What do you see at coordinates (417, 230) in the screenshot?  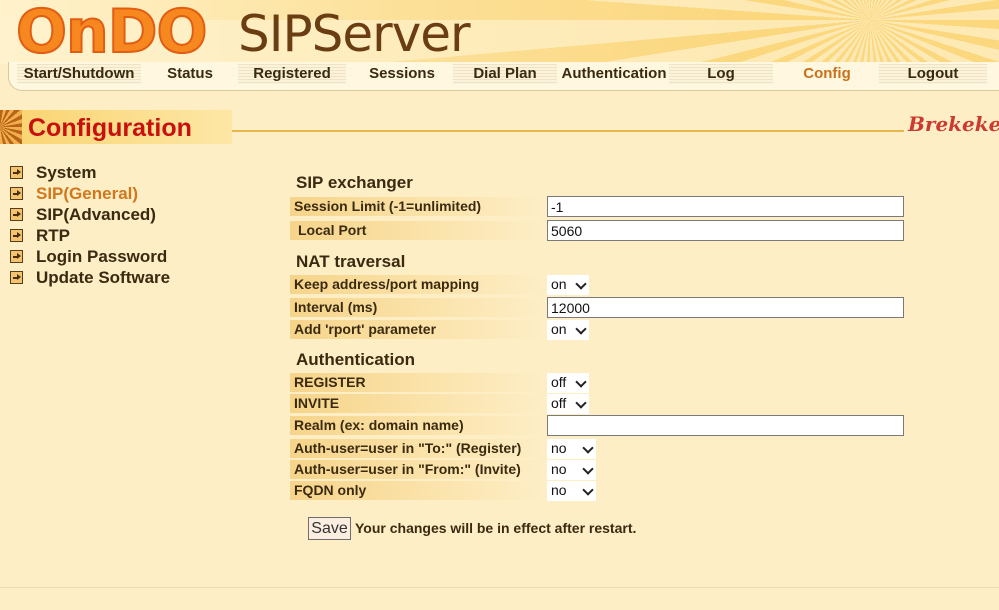 I see `local-port-label: Local Port` at bounding box center [417, 230].